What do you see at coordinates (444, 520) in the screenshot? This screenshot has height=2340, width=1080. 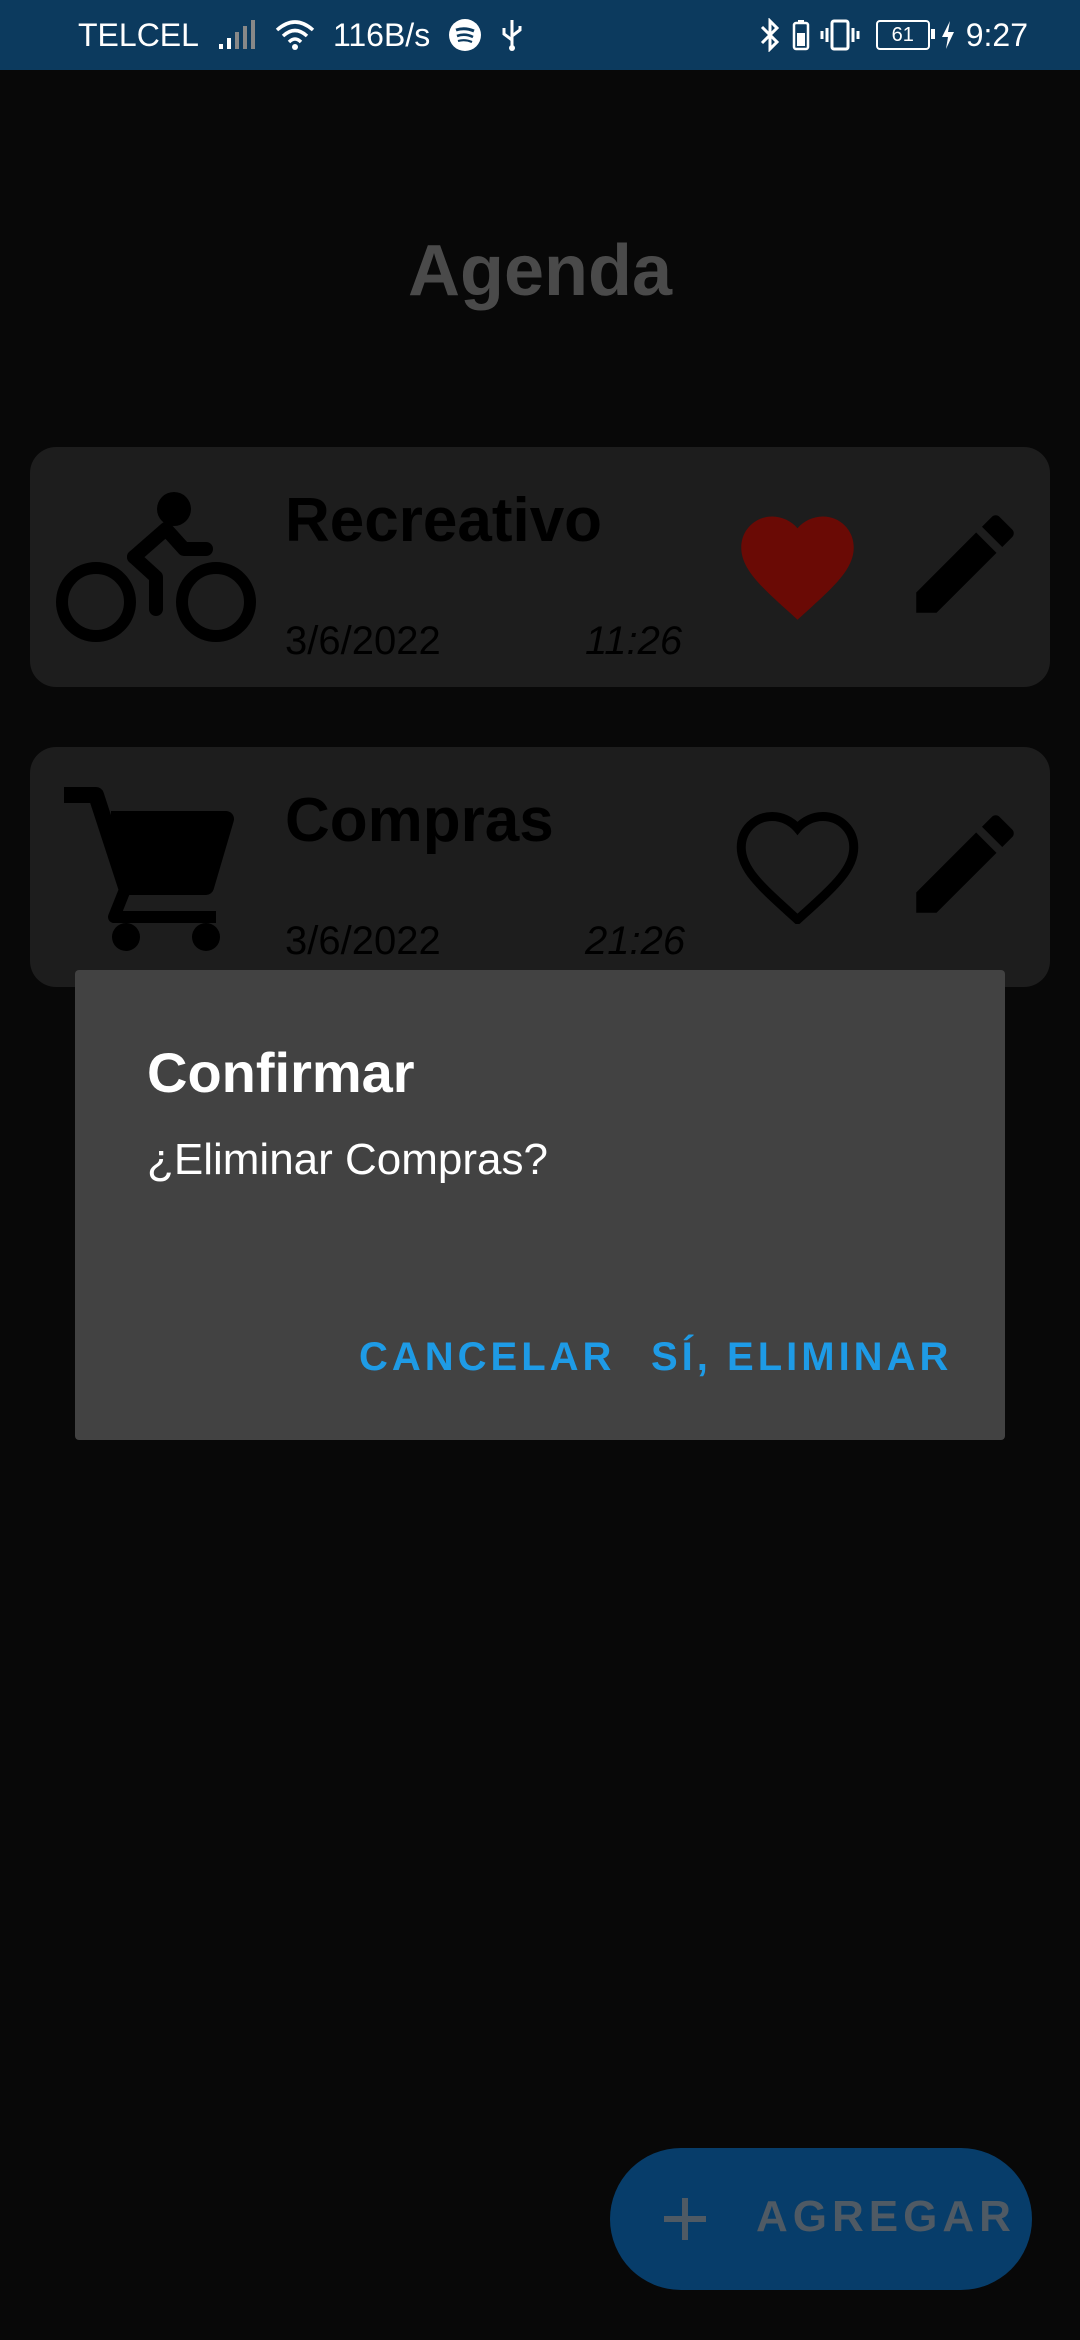 I see `card-title: Recreativo` at bounding box center [444, 520].